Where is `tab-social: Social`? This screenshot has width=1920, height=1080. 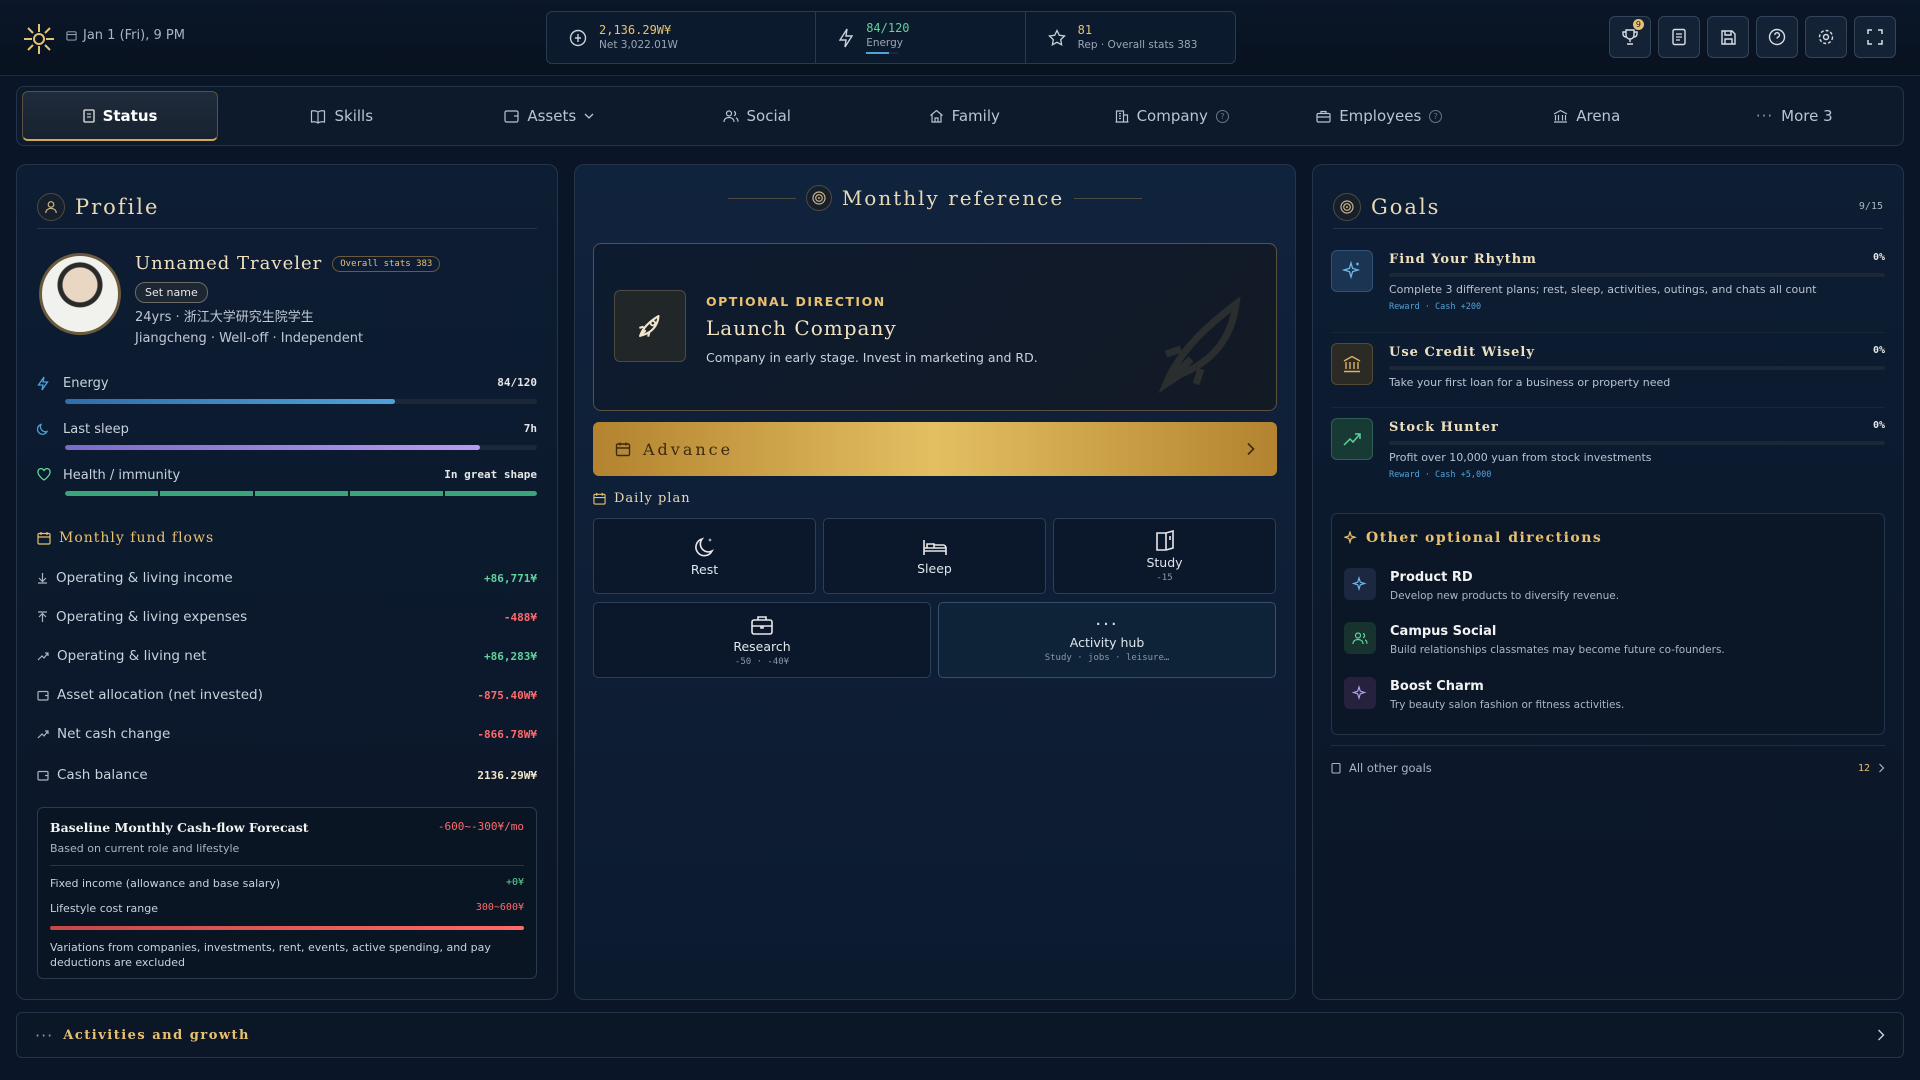
tab-social: Social is located at coordinates (757, 116).